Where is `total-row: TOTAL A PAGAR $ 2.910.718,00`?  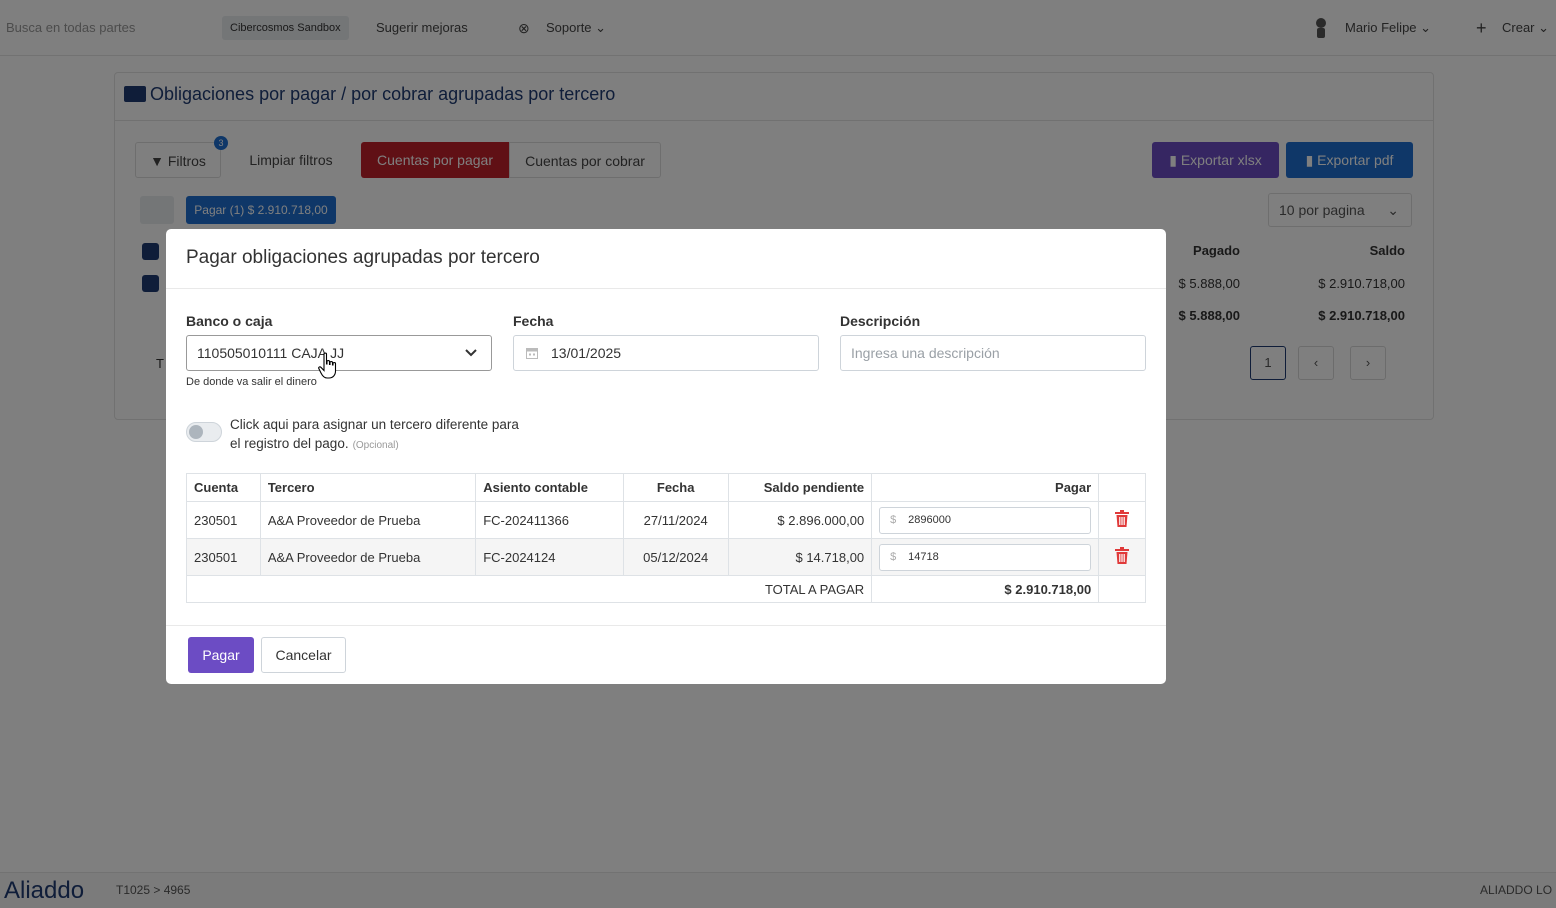
total-row: TOTAL A PAGAR $ 2.910.718,00 is located at coordinates (665, 589).